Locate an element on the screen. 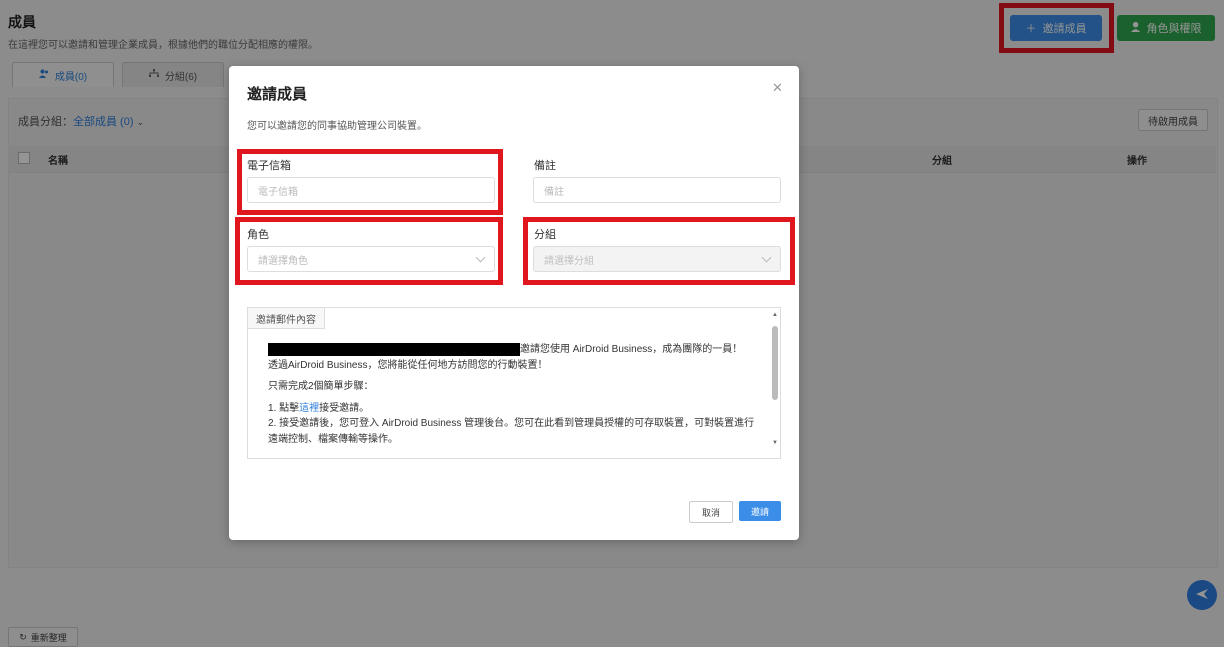  mail-step1: 1. 點擊這裡接受邀請。 is located at coordinates (513, 409).